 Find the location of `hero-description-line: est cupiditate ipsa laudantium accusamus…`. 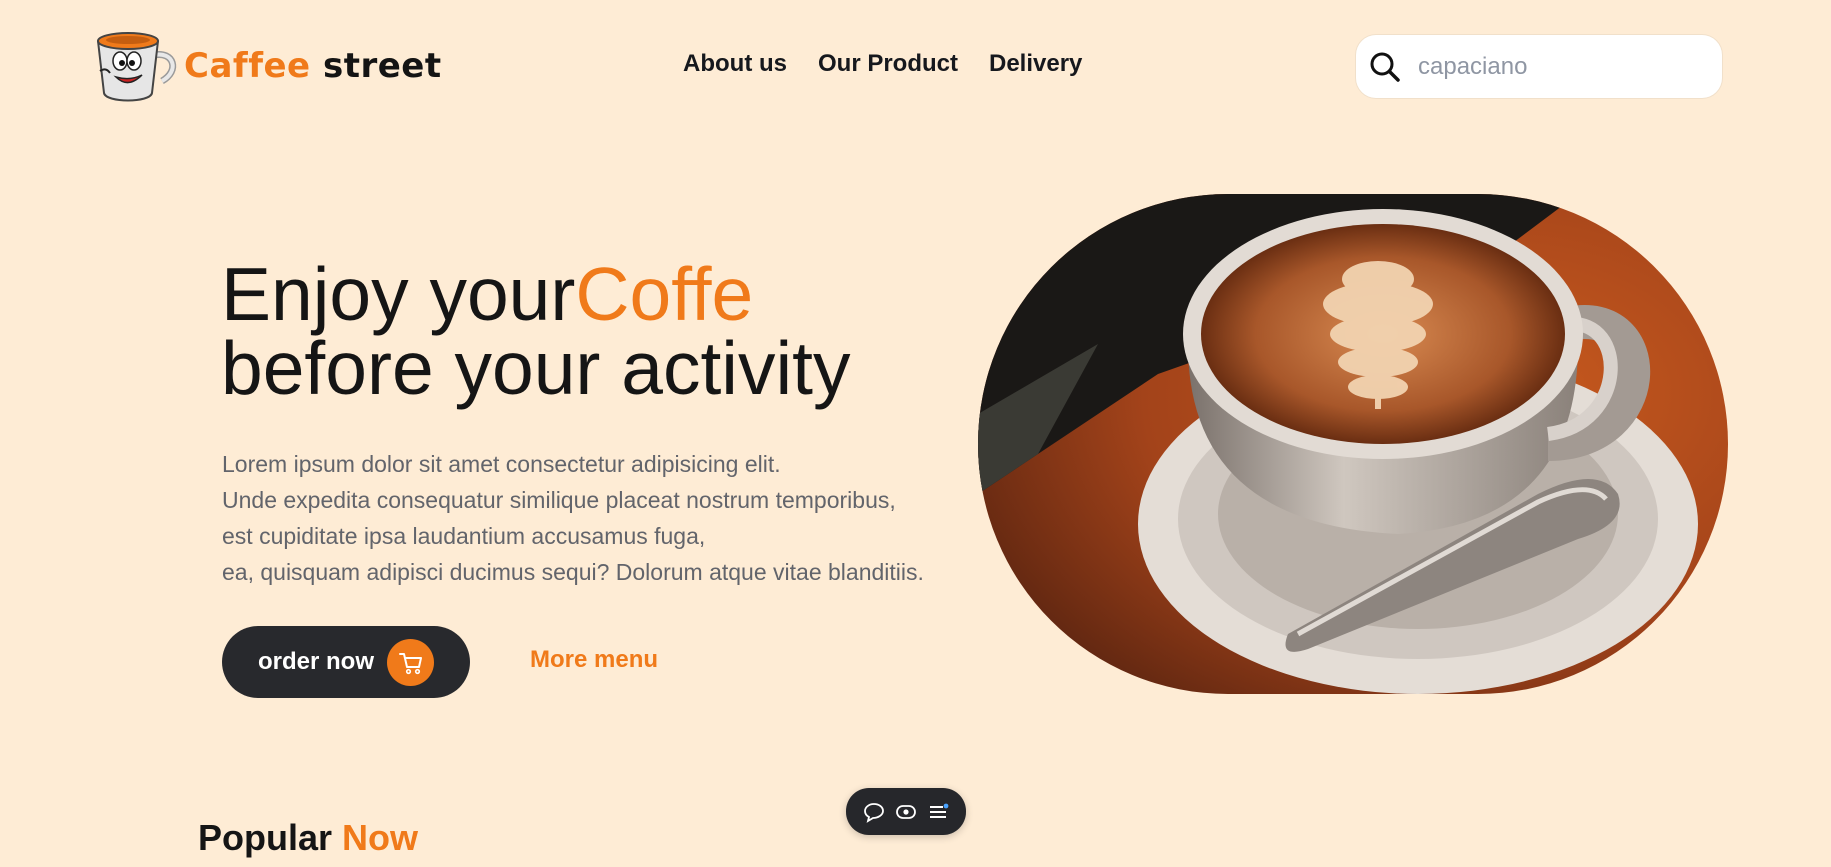

hero-description-line: est cupiditate ipsa laudantium accusamus… is located at coordinates (464, 536).